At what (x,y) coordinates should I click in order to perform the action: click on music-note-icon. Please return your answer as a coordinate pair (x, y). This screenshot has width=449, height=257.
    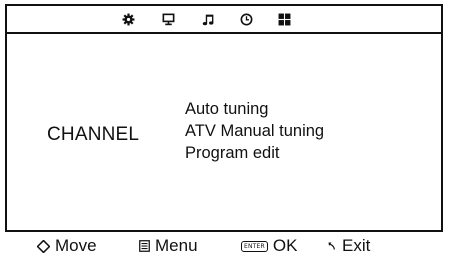
    Looking at the image, I should click on (208, 19).